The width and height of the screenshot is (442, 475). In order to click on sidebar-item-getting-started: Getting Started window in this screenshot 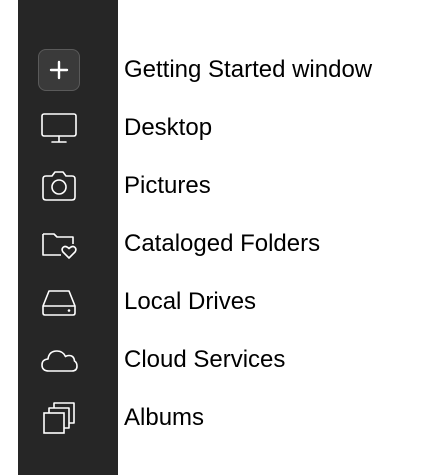, I will do `click(221, 70)`.